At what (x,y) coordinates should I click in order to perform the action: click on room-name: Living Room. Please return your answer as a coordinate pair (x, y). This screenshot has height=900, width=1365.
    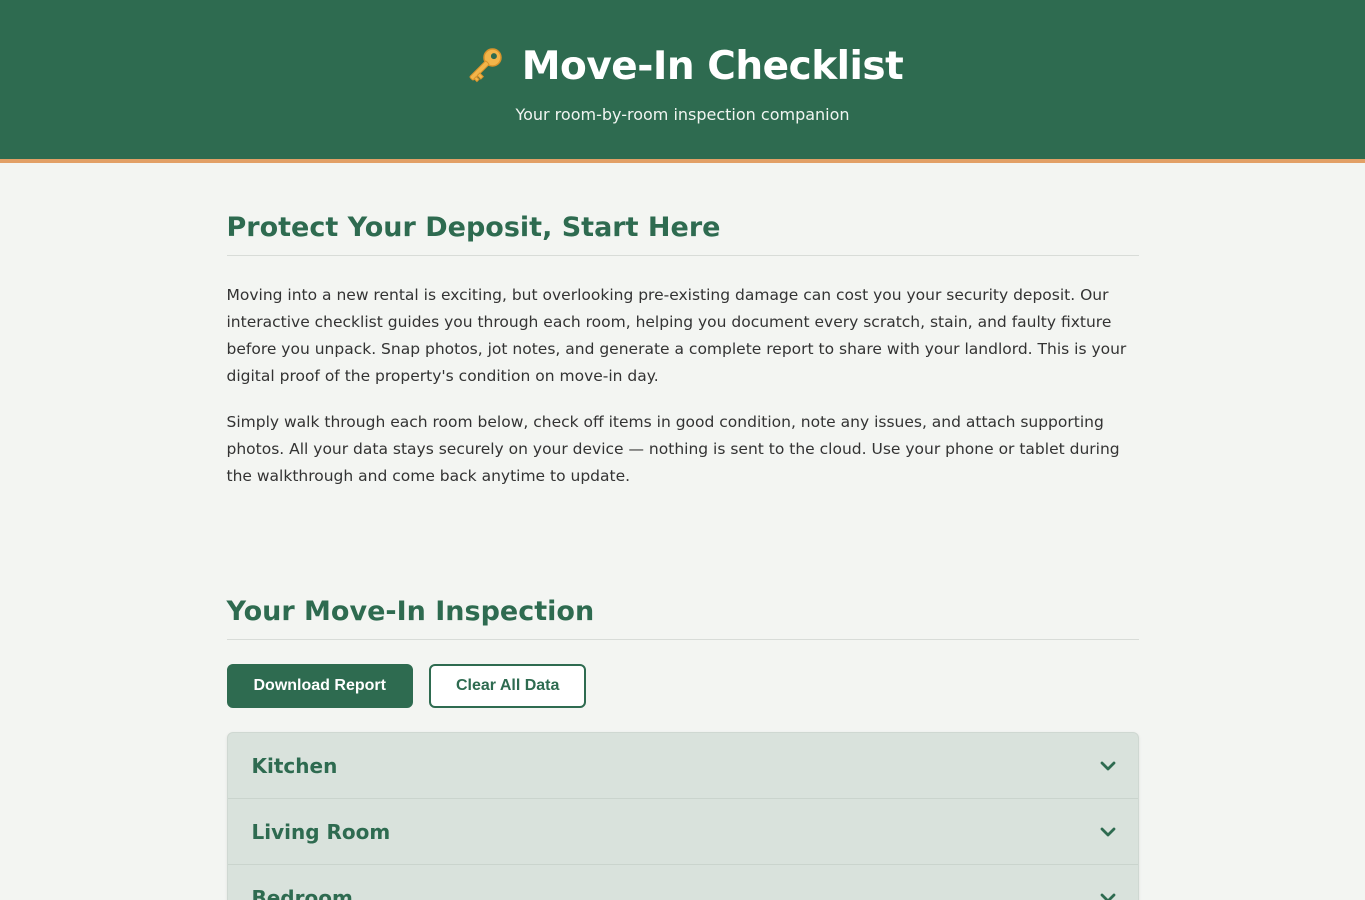
    Looking at the image, I should click on (321, 831).